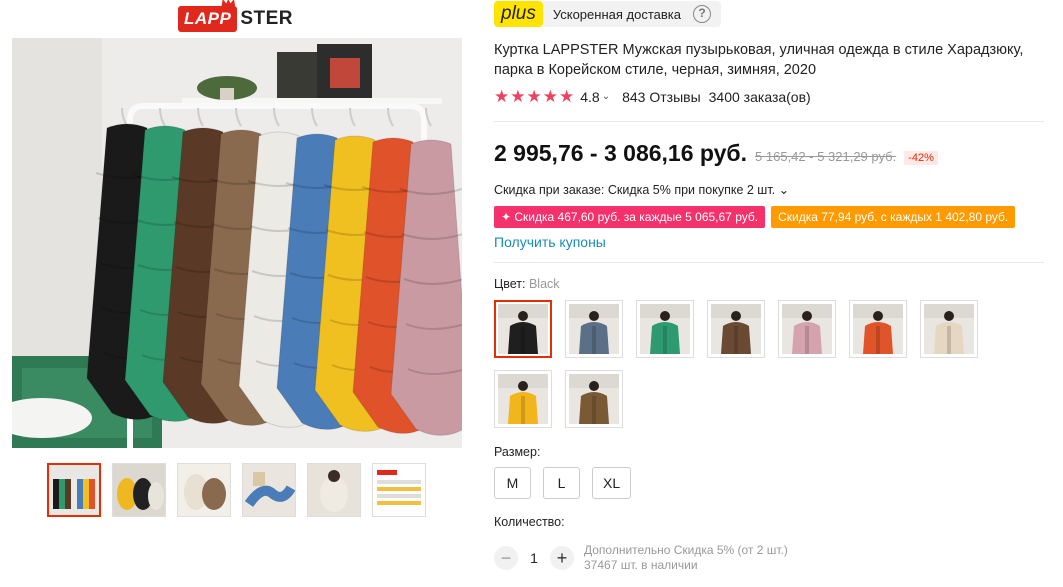  Describe the element at coordinates (228, 3) in the screenshot. I see `crown-icon` at that location.